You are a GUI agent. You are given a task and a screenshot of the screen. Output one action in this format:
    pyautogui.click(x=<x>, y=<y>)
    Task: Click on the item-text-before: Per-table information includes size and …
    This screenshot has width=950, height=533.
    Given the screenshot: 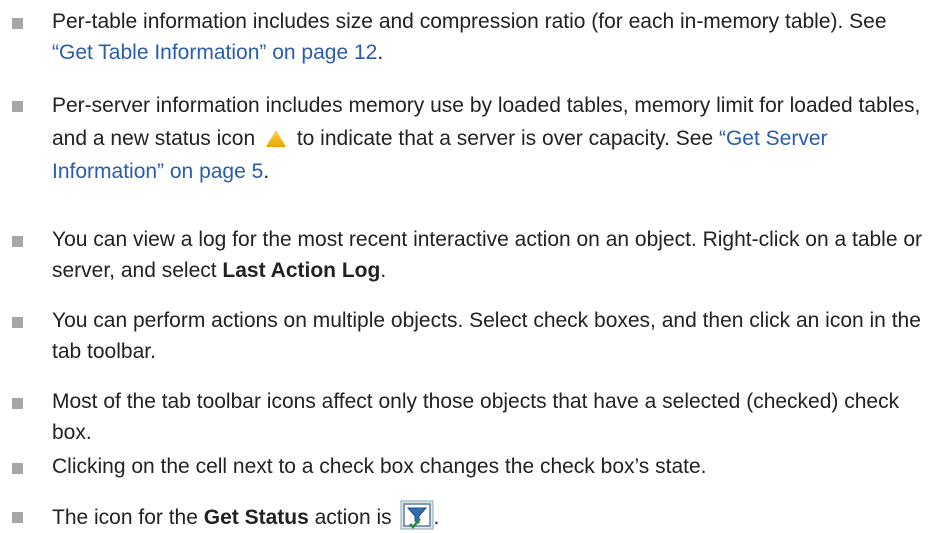 What is the action you would take?
    pyautogui.click(x=469, y=21)
    